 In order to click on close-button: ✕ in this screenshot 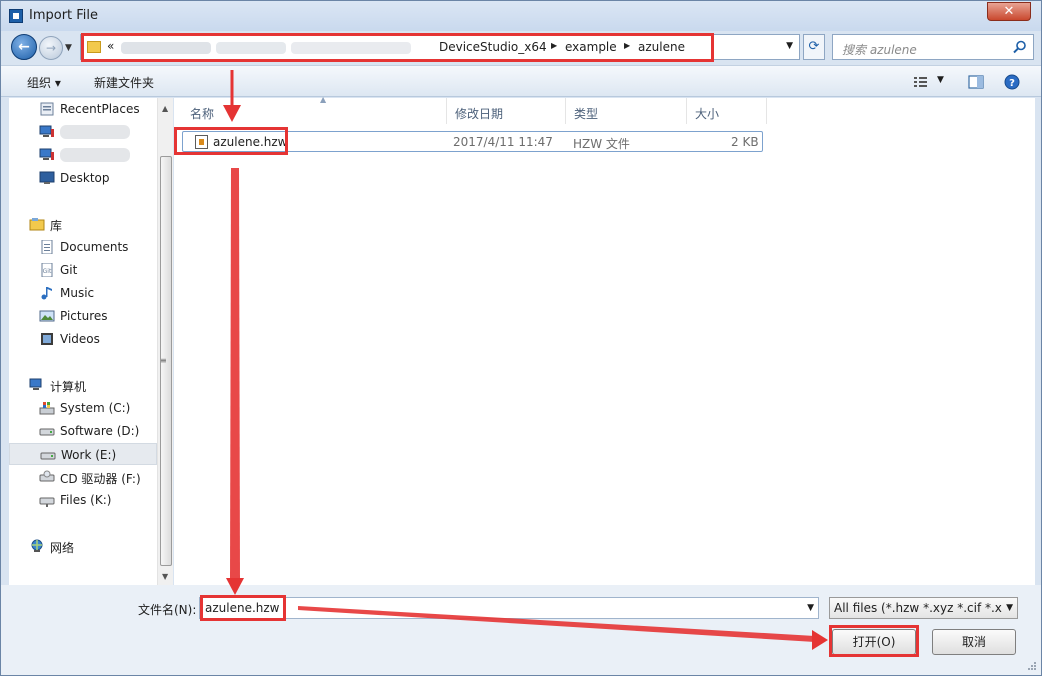, I will do `click(1009, 11)`.